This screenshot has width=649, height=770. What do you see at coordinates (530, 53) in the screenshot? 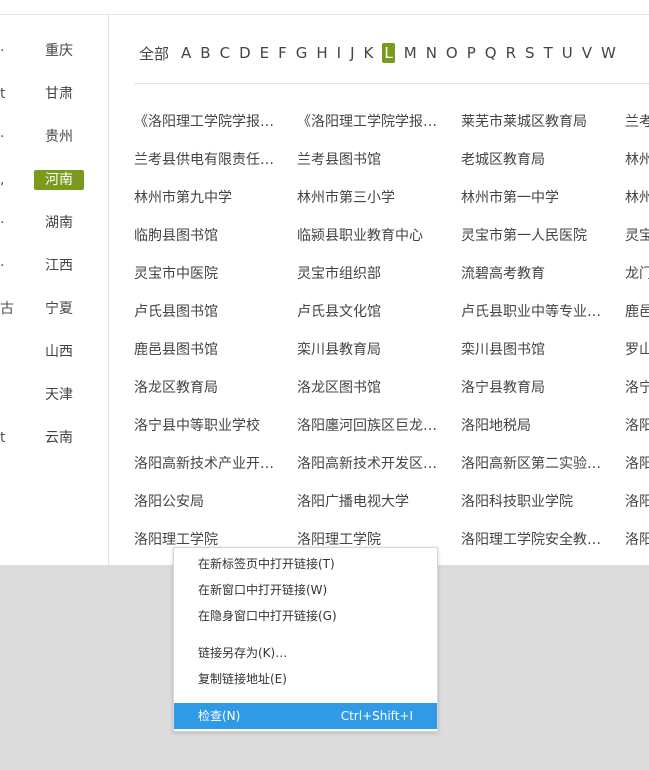
I see `letter-s: S` at bounding box center [530, 53].